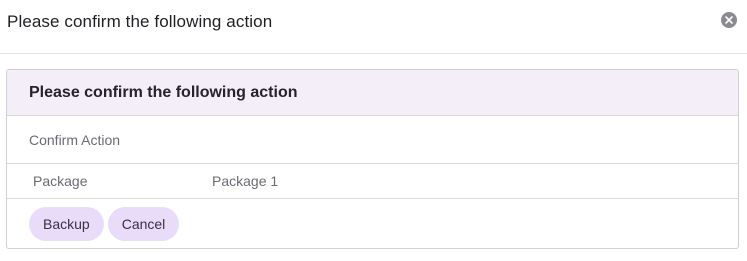  I want to click on row-value: Package 1, so click(245, 181).